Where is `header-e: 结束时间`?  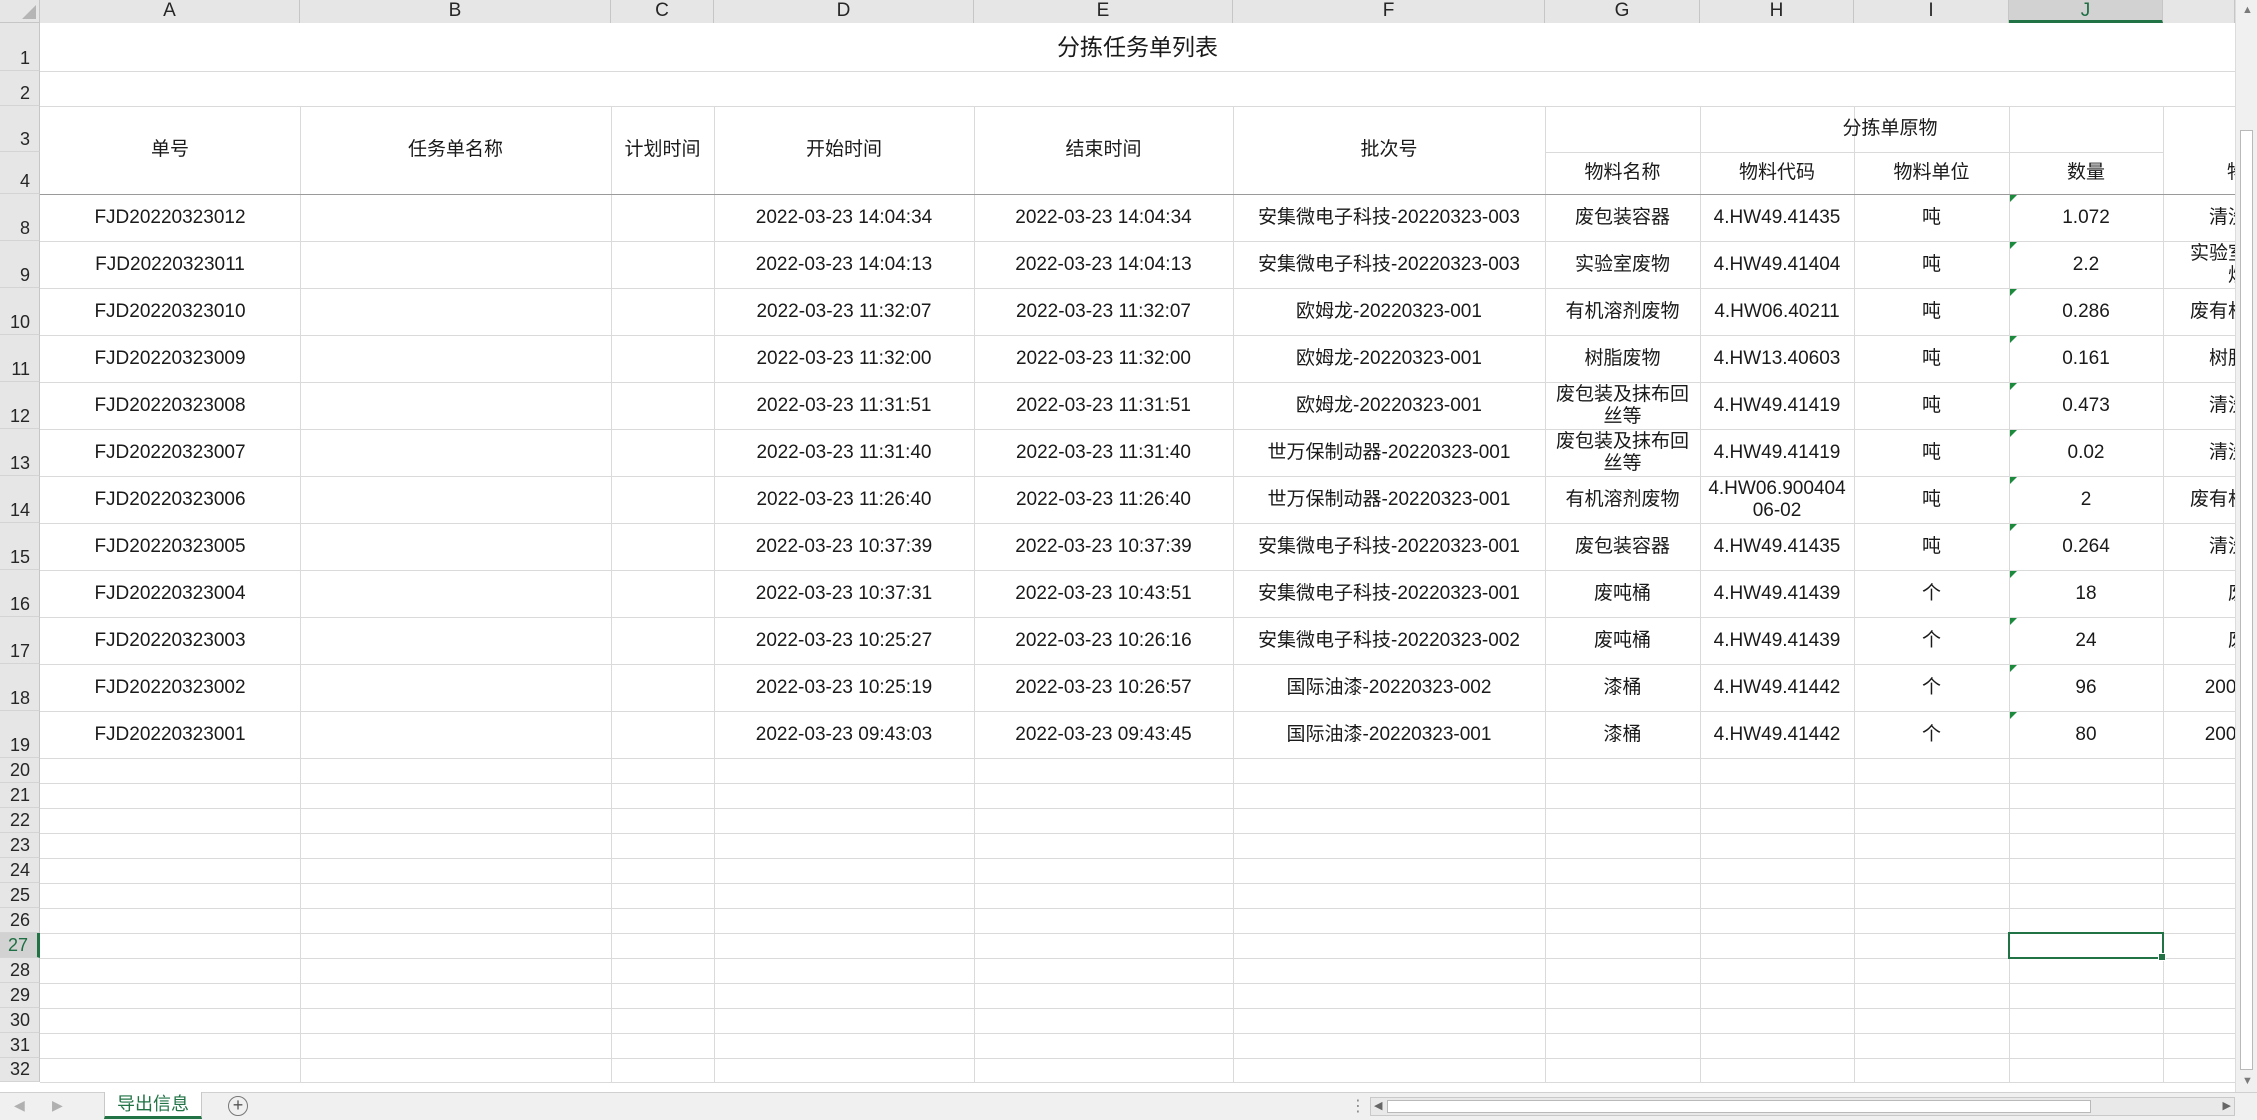
header-e: 结束时间 is located at coordinates (1103, 150).